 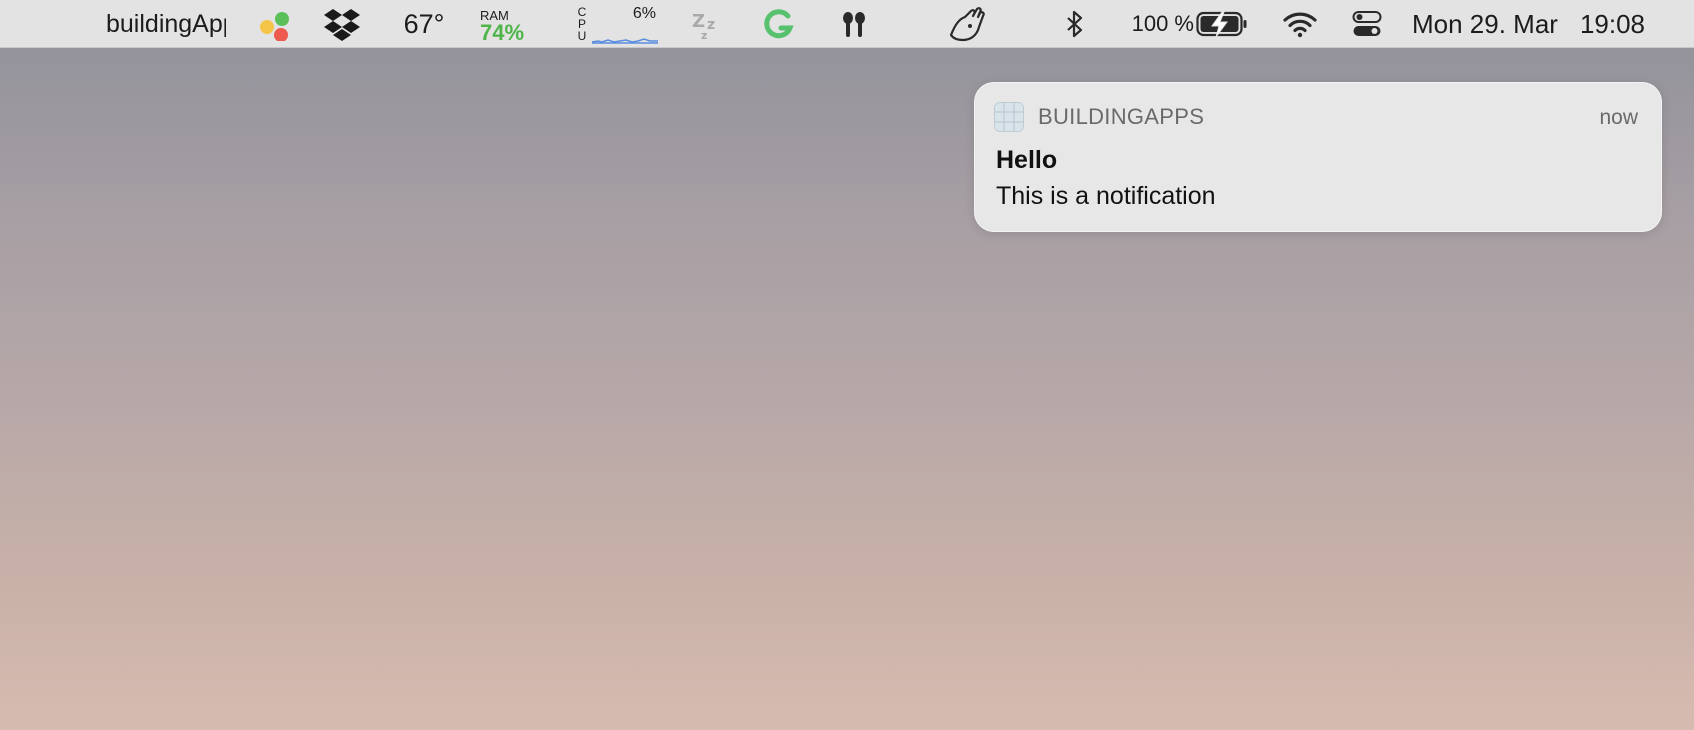 I want to click on battery-percentage: 100 %, so click(x=1157, y=24).